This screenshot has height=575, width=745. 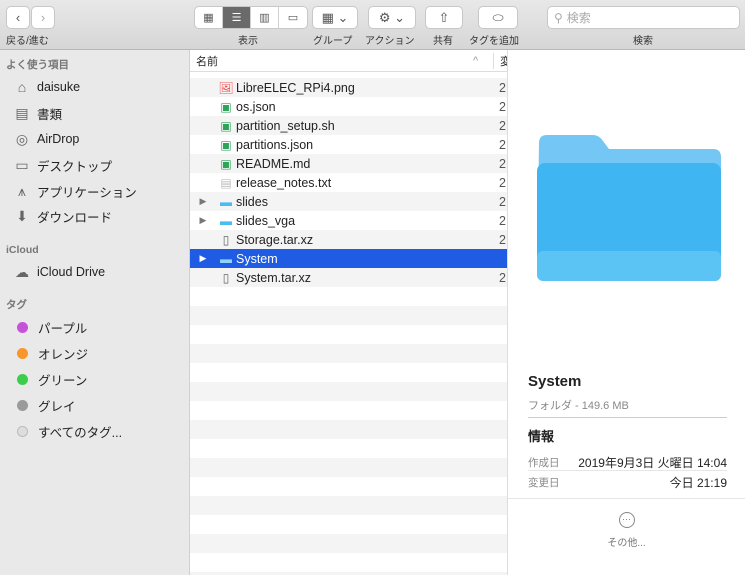 I want to click on favorites-heading: よく使う項目, so click(x=37, y=65).